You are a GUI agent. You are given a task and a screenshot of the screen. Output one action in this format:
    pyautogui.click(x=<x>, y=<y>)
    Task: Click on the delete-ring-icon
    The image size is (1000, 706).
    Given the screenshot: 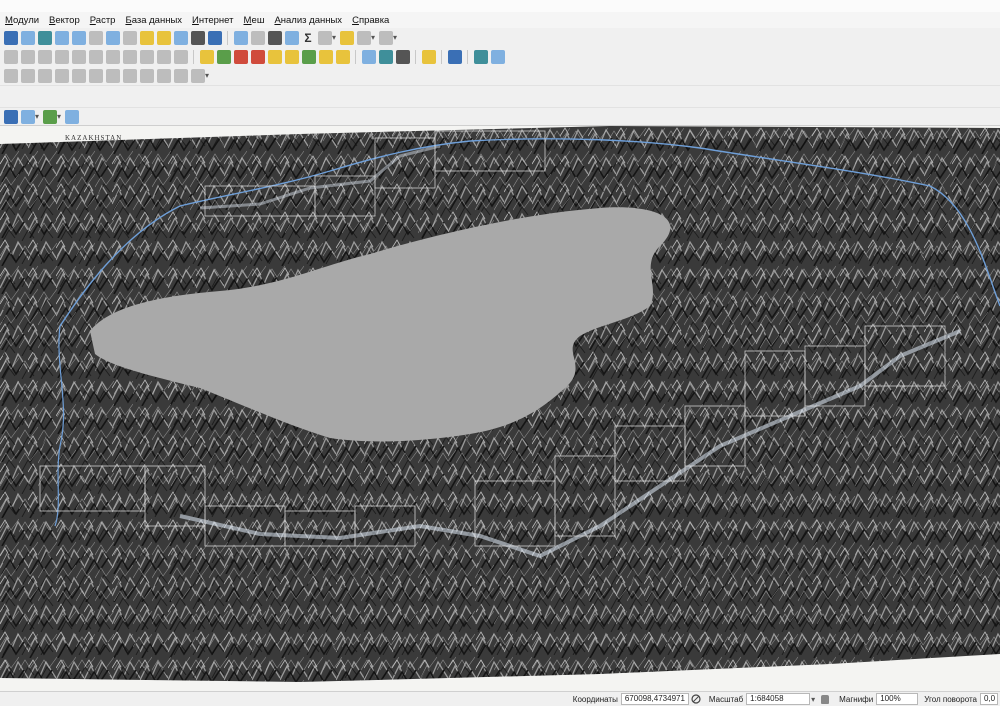 What is the action you would take?
    pyautogui.click(x=112, y=75)
    